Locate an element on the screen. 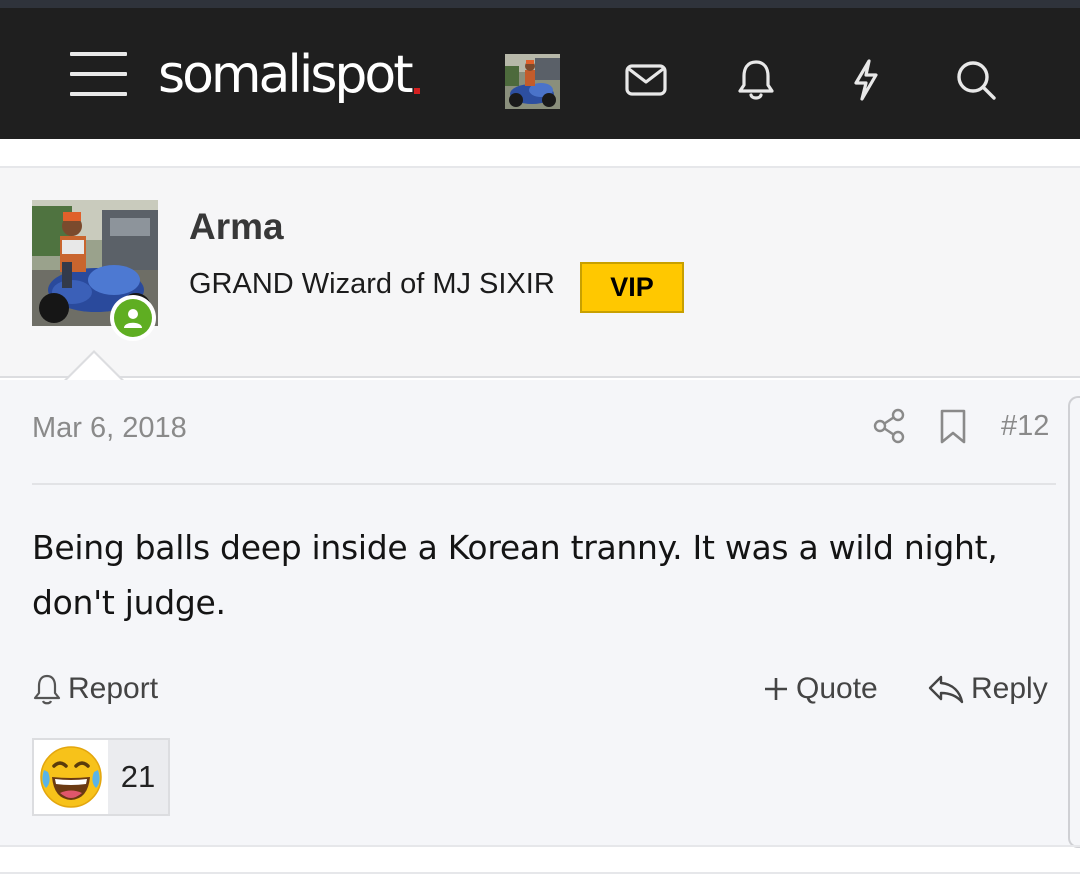 Image resolution: width=1080 pixels, height=878 pixels. bookmark-icon is located at coordinates (953, 427).